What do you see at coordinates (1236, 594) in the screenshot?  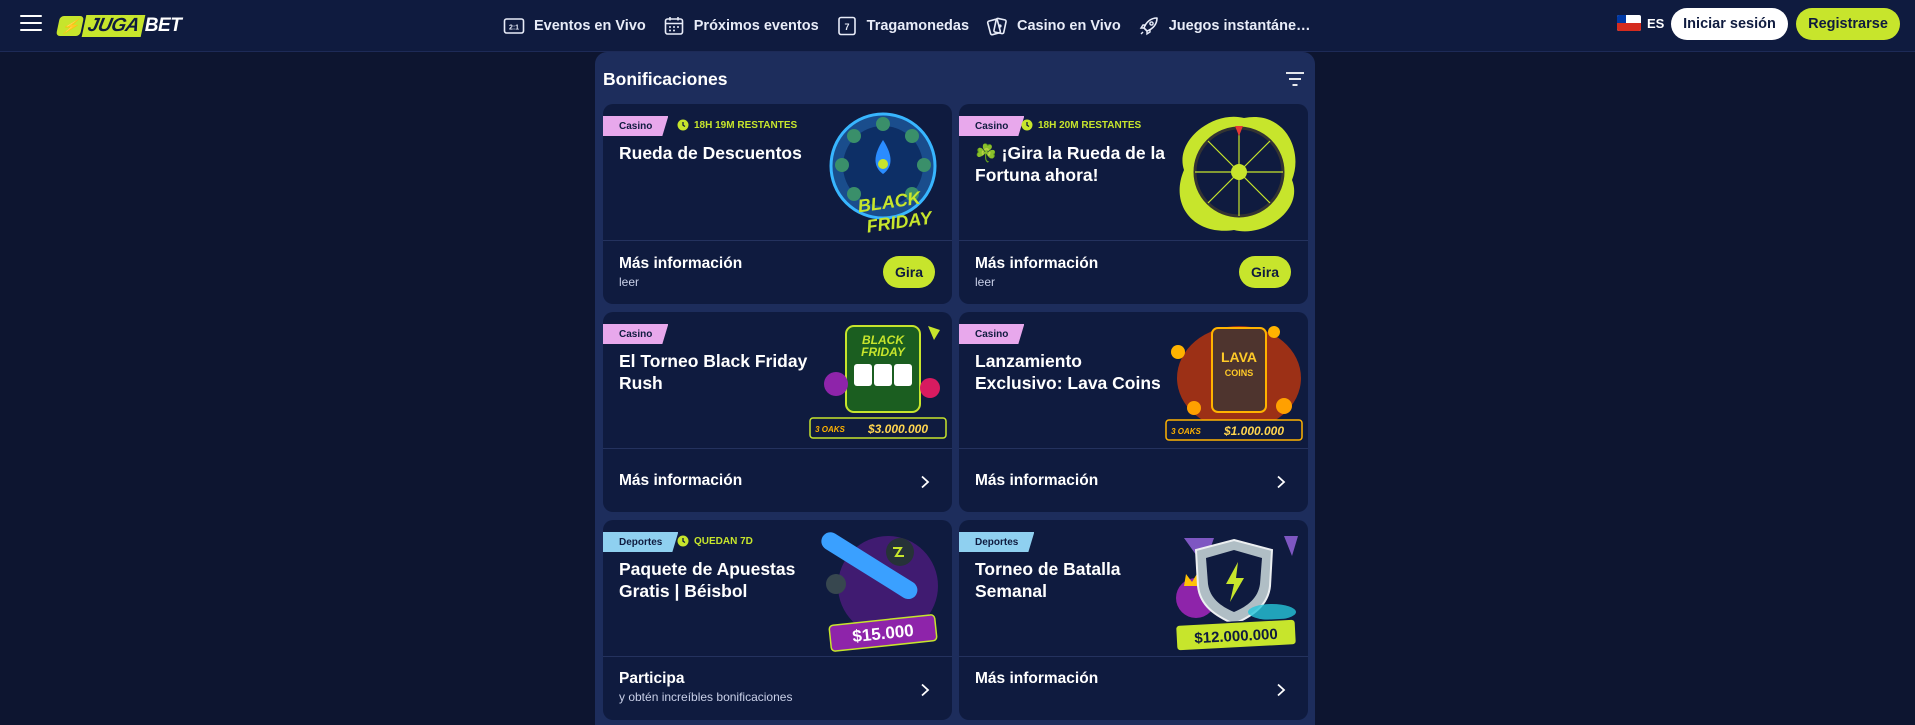 I see `battle-shield-image: $12.000.000` at bounding box center [1236, 594].